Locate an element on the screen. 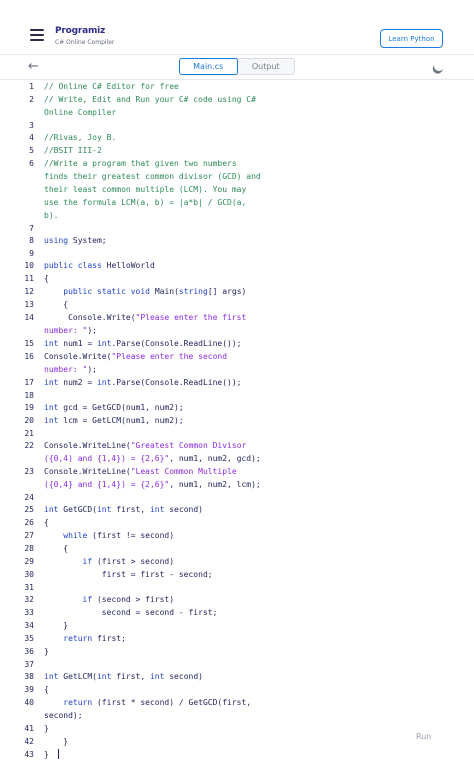 This screenshot has width=474, height=780. code-line: 42 } is located at coordinates (237, 741).